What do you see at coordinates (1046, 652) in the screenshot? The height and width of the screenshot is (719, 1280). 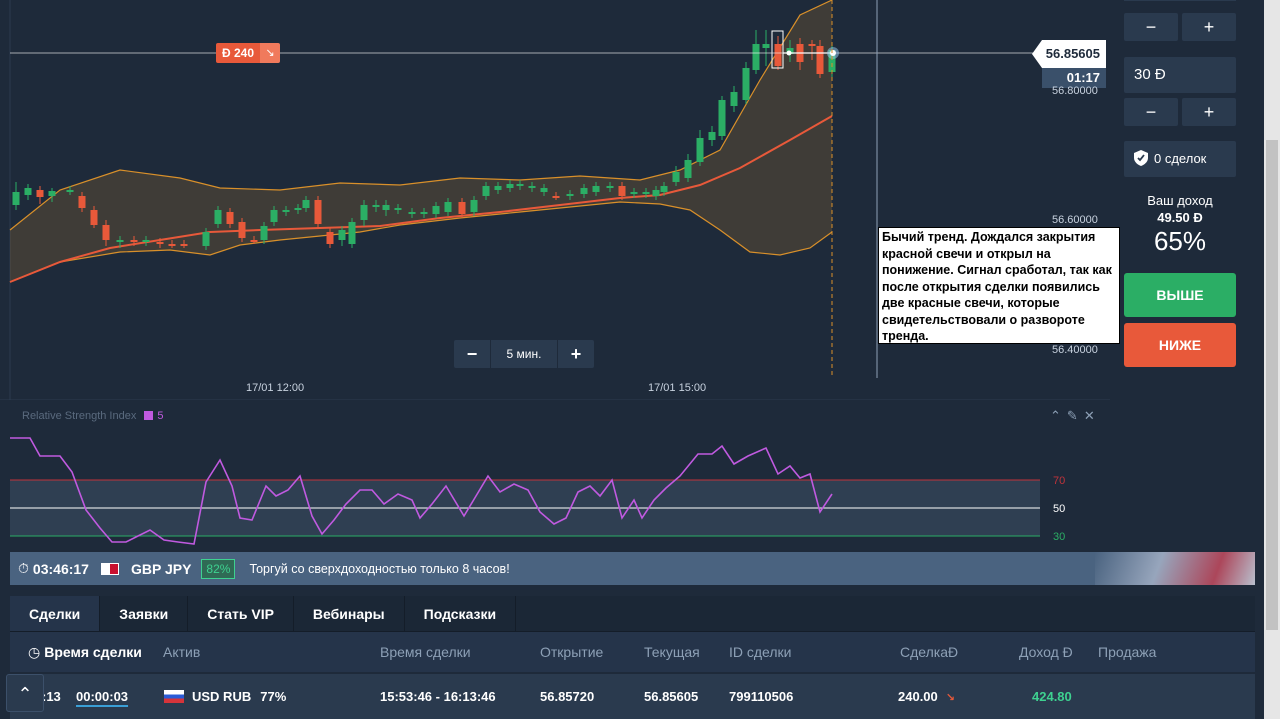 I see `column-header: Доход Đ` at bounding box center [1046, 652].